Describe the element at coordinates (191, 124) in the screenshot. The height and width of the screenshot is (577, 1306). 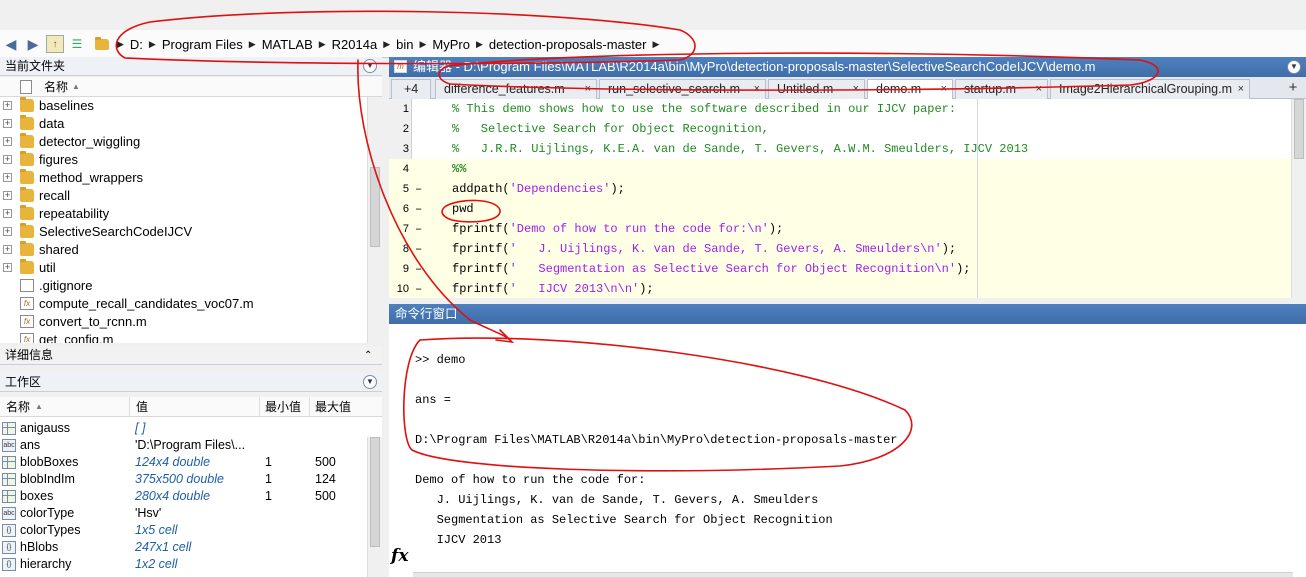
I see `file-list-item: + data` at that location.